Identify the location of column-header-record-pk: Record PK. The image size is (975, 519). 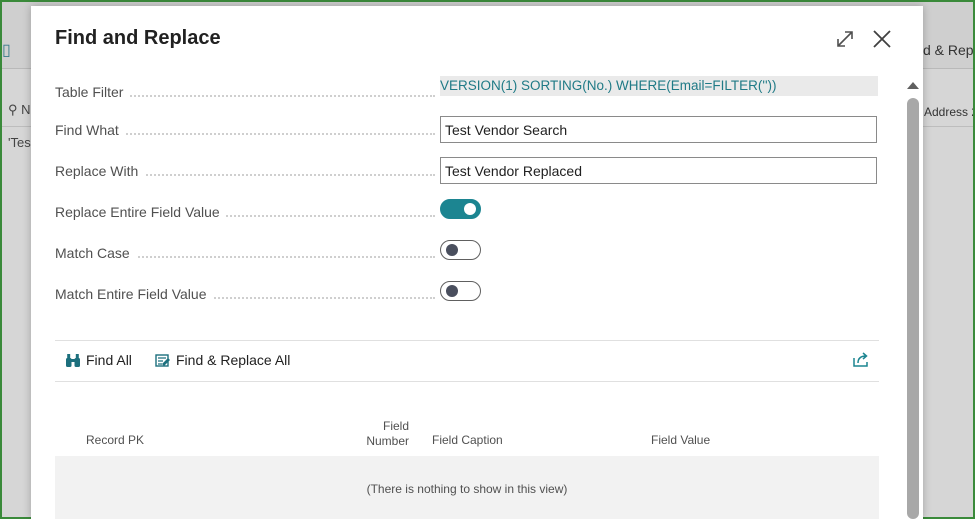
(115, 440).